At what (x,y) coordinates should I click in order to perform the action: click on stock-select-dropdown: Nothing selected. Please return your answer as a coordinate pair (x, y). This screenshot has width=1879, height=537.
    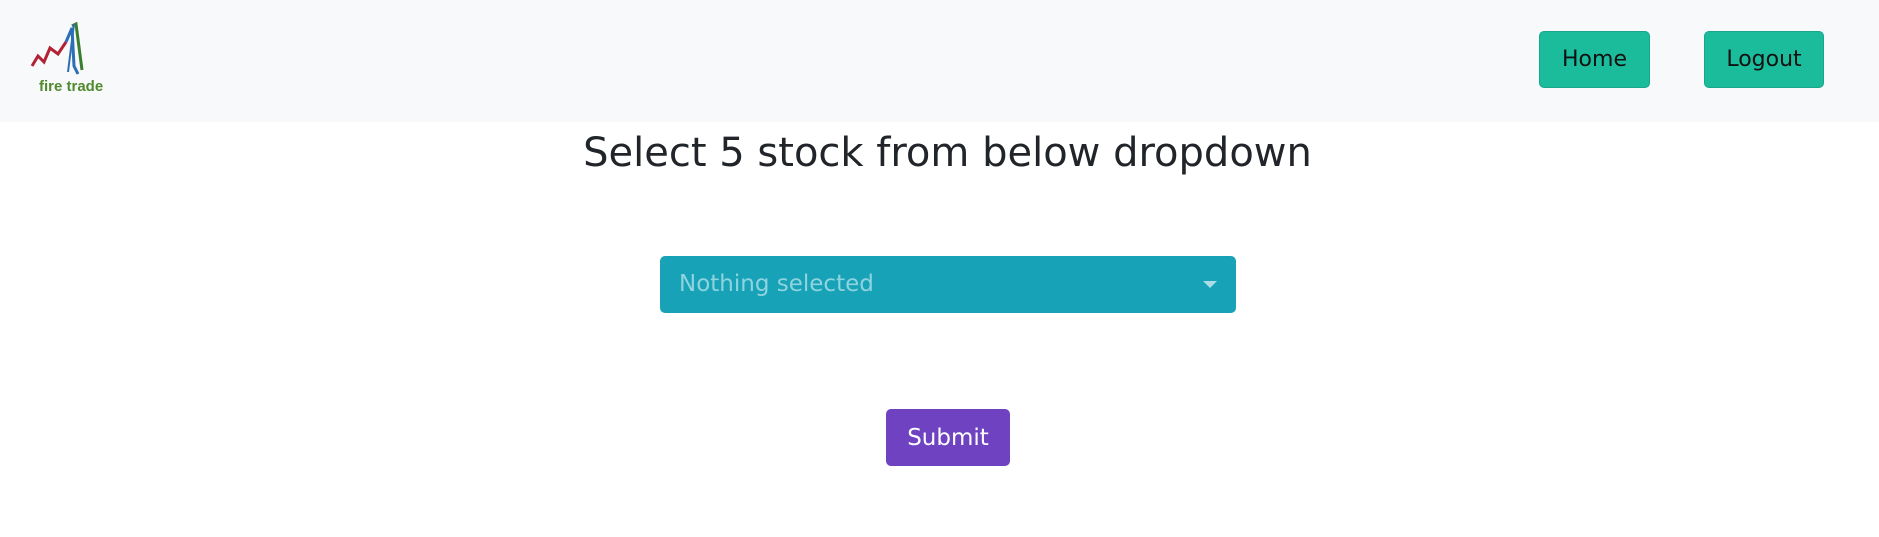
    Looking at the image, I should click on (948, 284).